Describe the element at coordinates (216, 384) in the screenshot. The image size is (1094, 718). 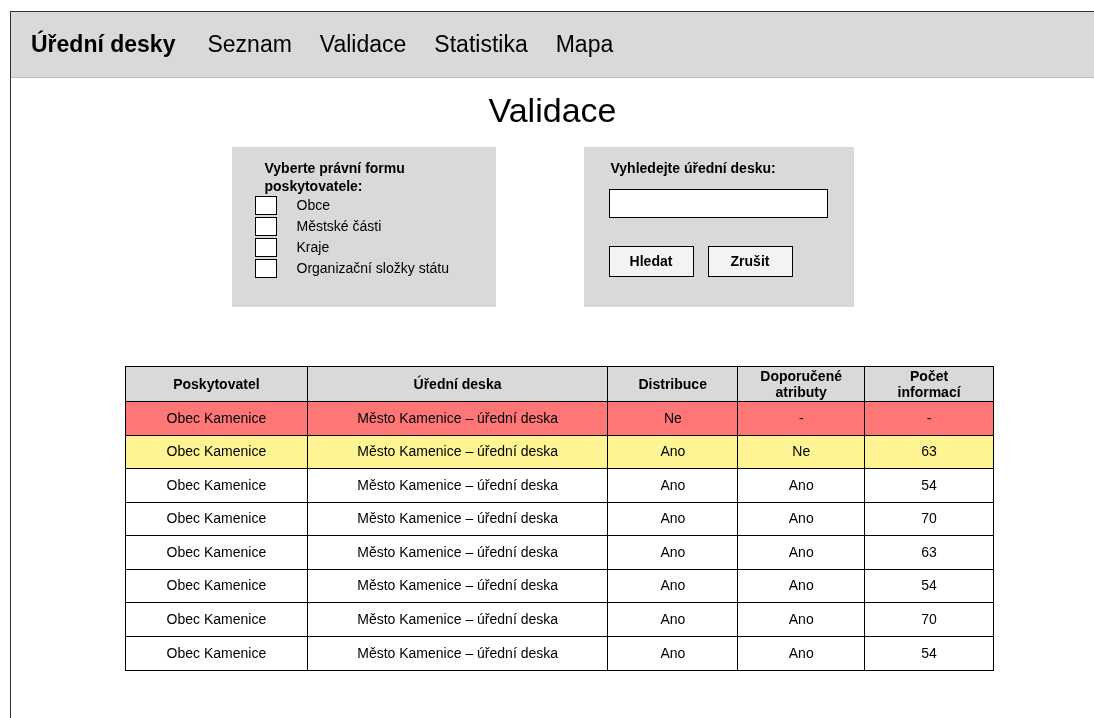
I see `column-header: Poskytovatel` at that location.